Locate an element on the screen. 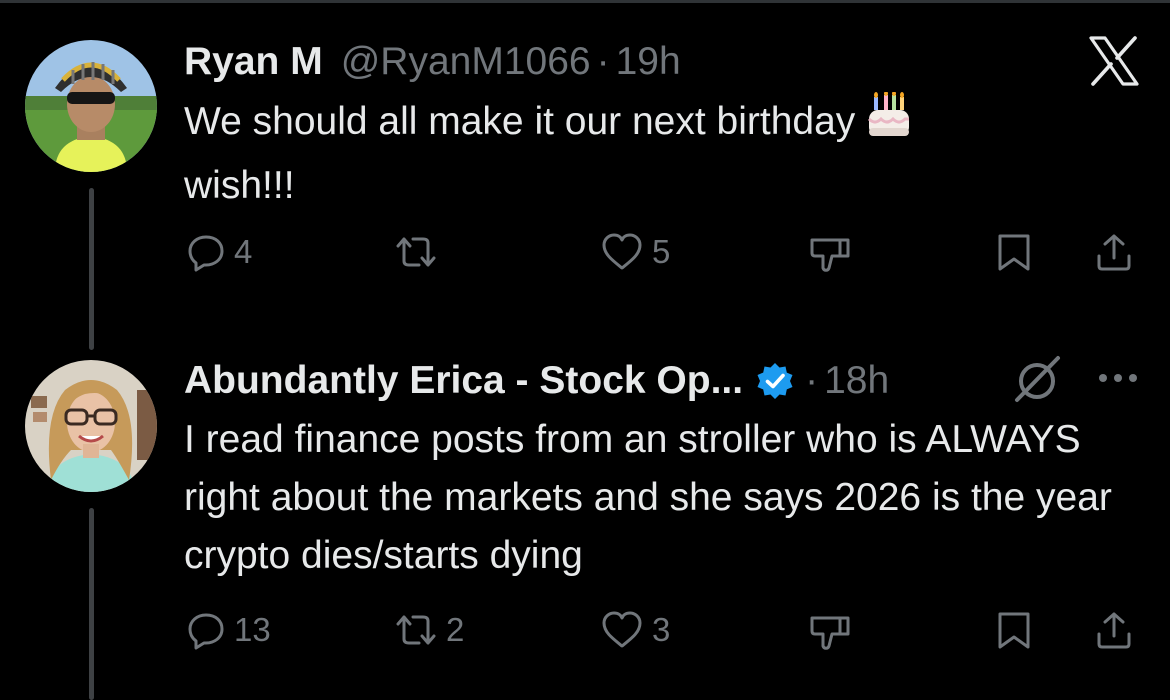 This screenshot has width=1170, height=700. more-horizontal-icon is located at coordinates (1118, 380).